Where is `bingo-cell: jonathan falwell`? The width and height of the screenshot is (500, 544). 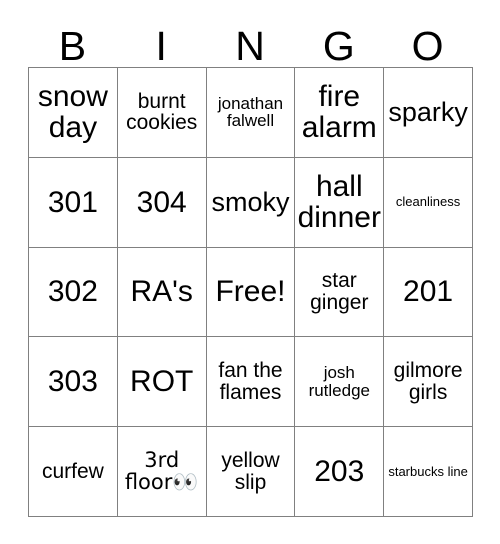 bingo-cell: jonathan falwell is located at coordinates (251, 112).